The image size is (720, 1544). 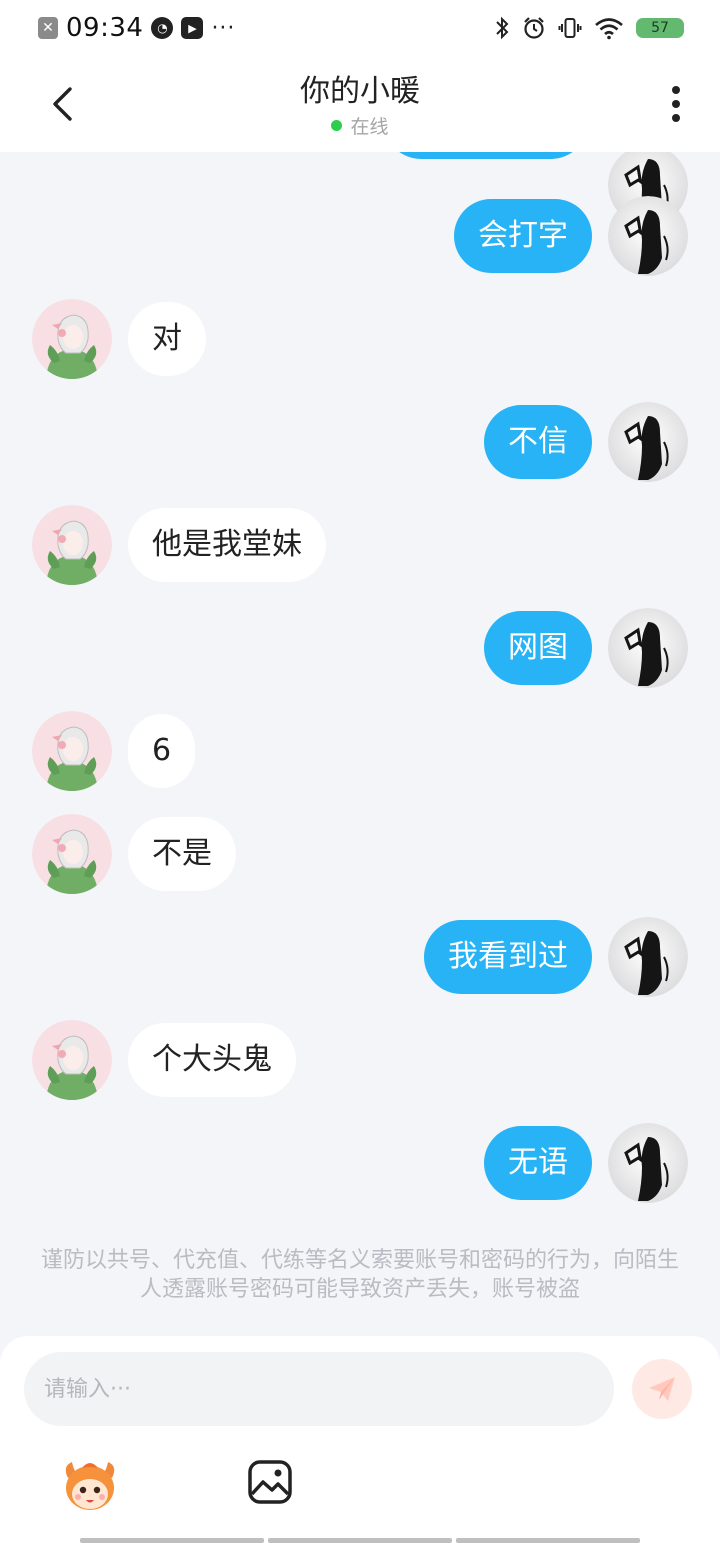 What do you see at coordinates (360, 28) in the screenshot?
I see `status-bar: ✕ 09:34 ◔ ▶ ··· 57` at bounding box center [360, 28].